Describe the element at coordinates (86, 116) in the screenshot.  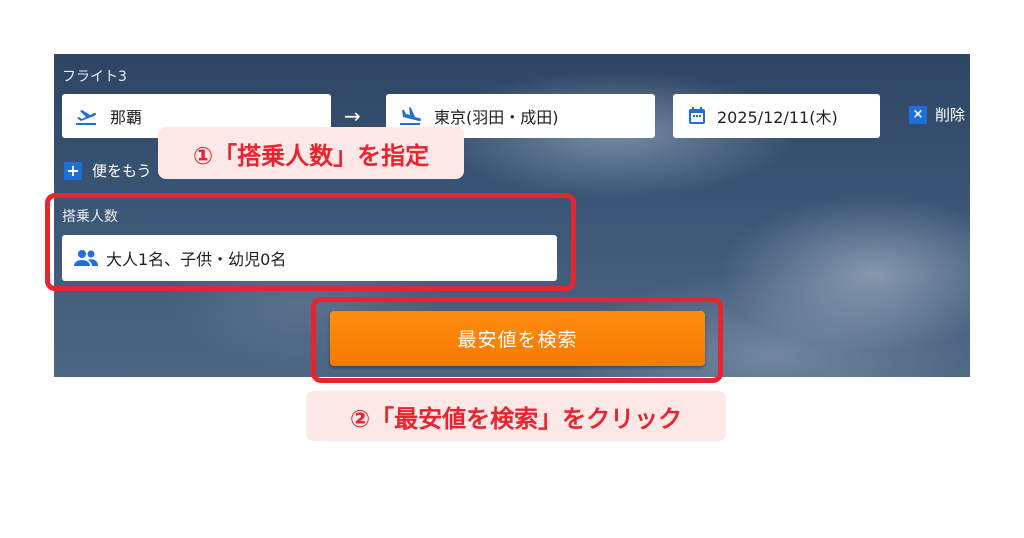
I see `airplane-departure-icon` at that location.